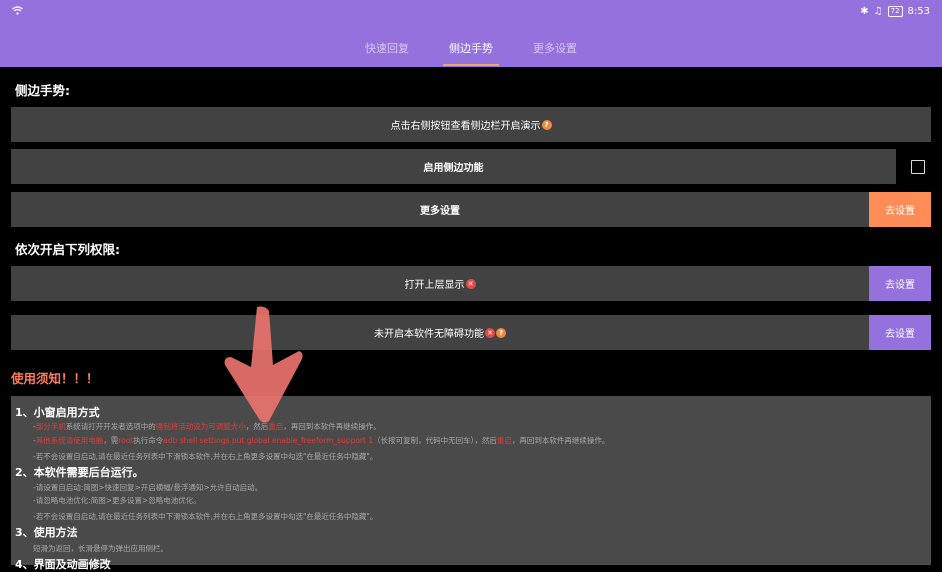 The height and width of the screenshot is (572, 942). I want to click on bell-icon: ♫, so click(878, 11).